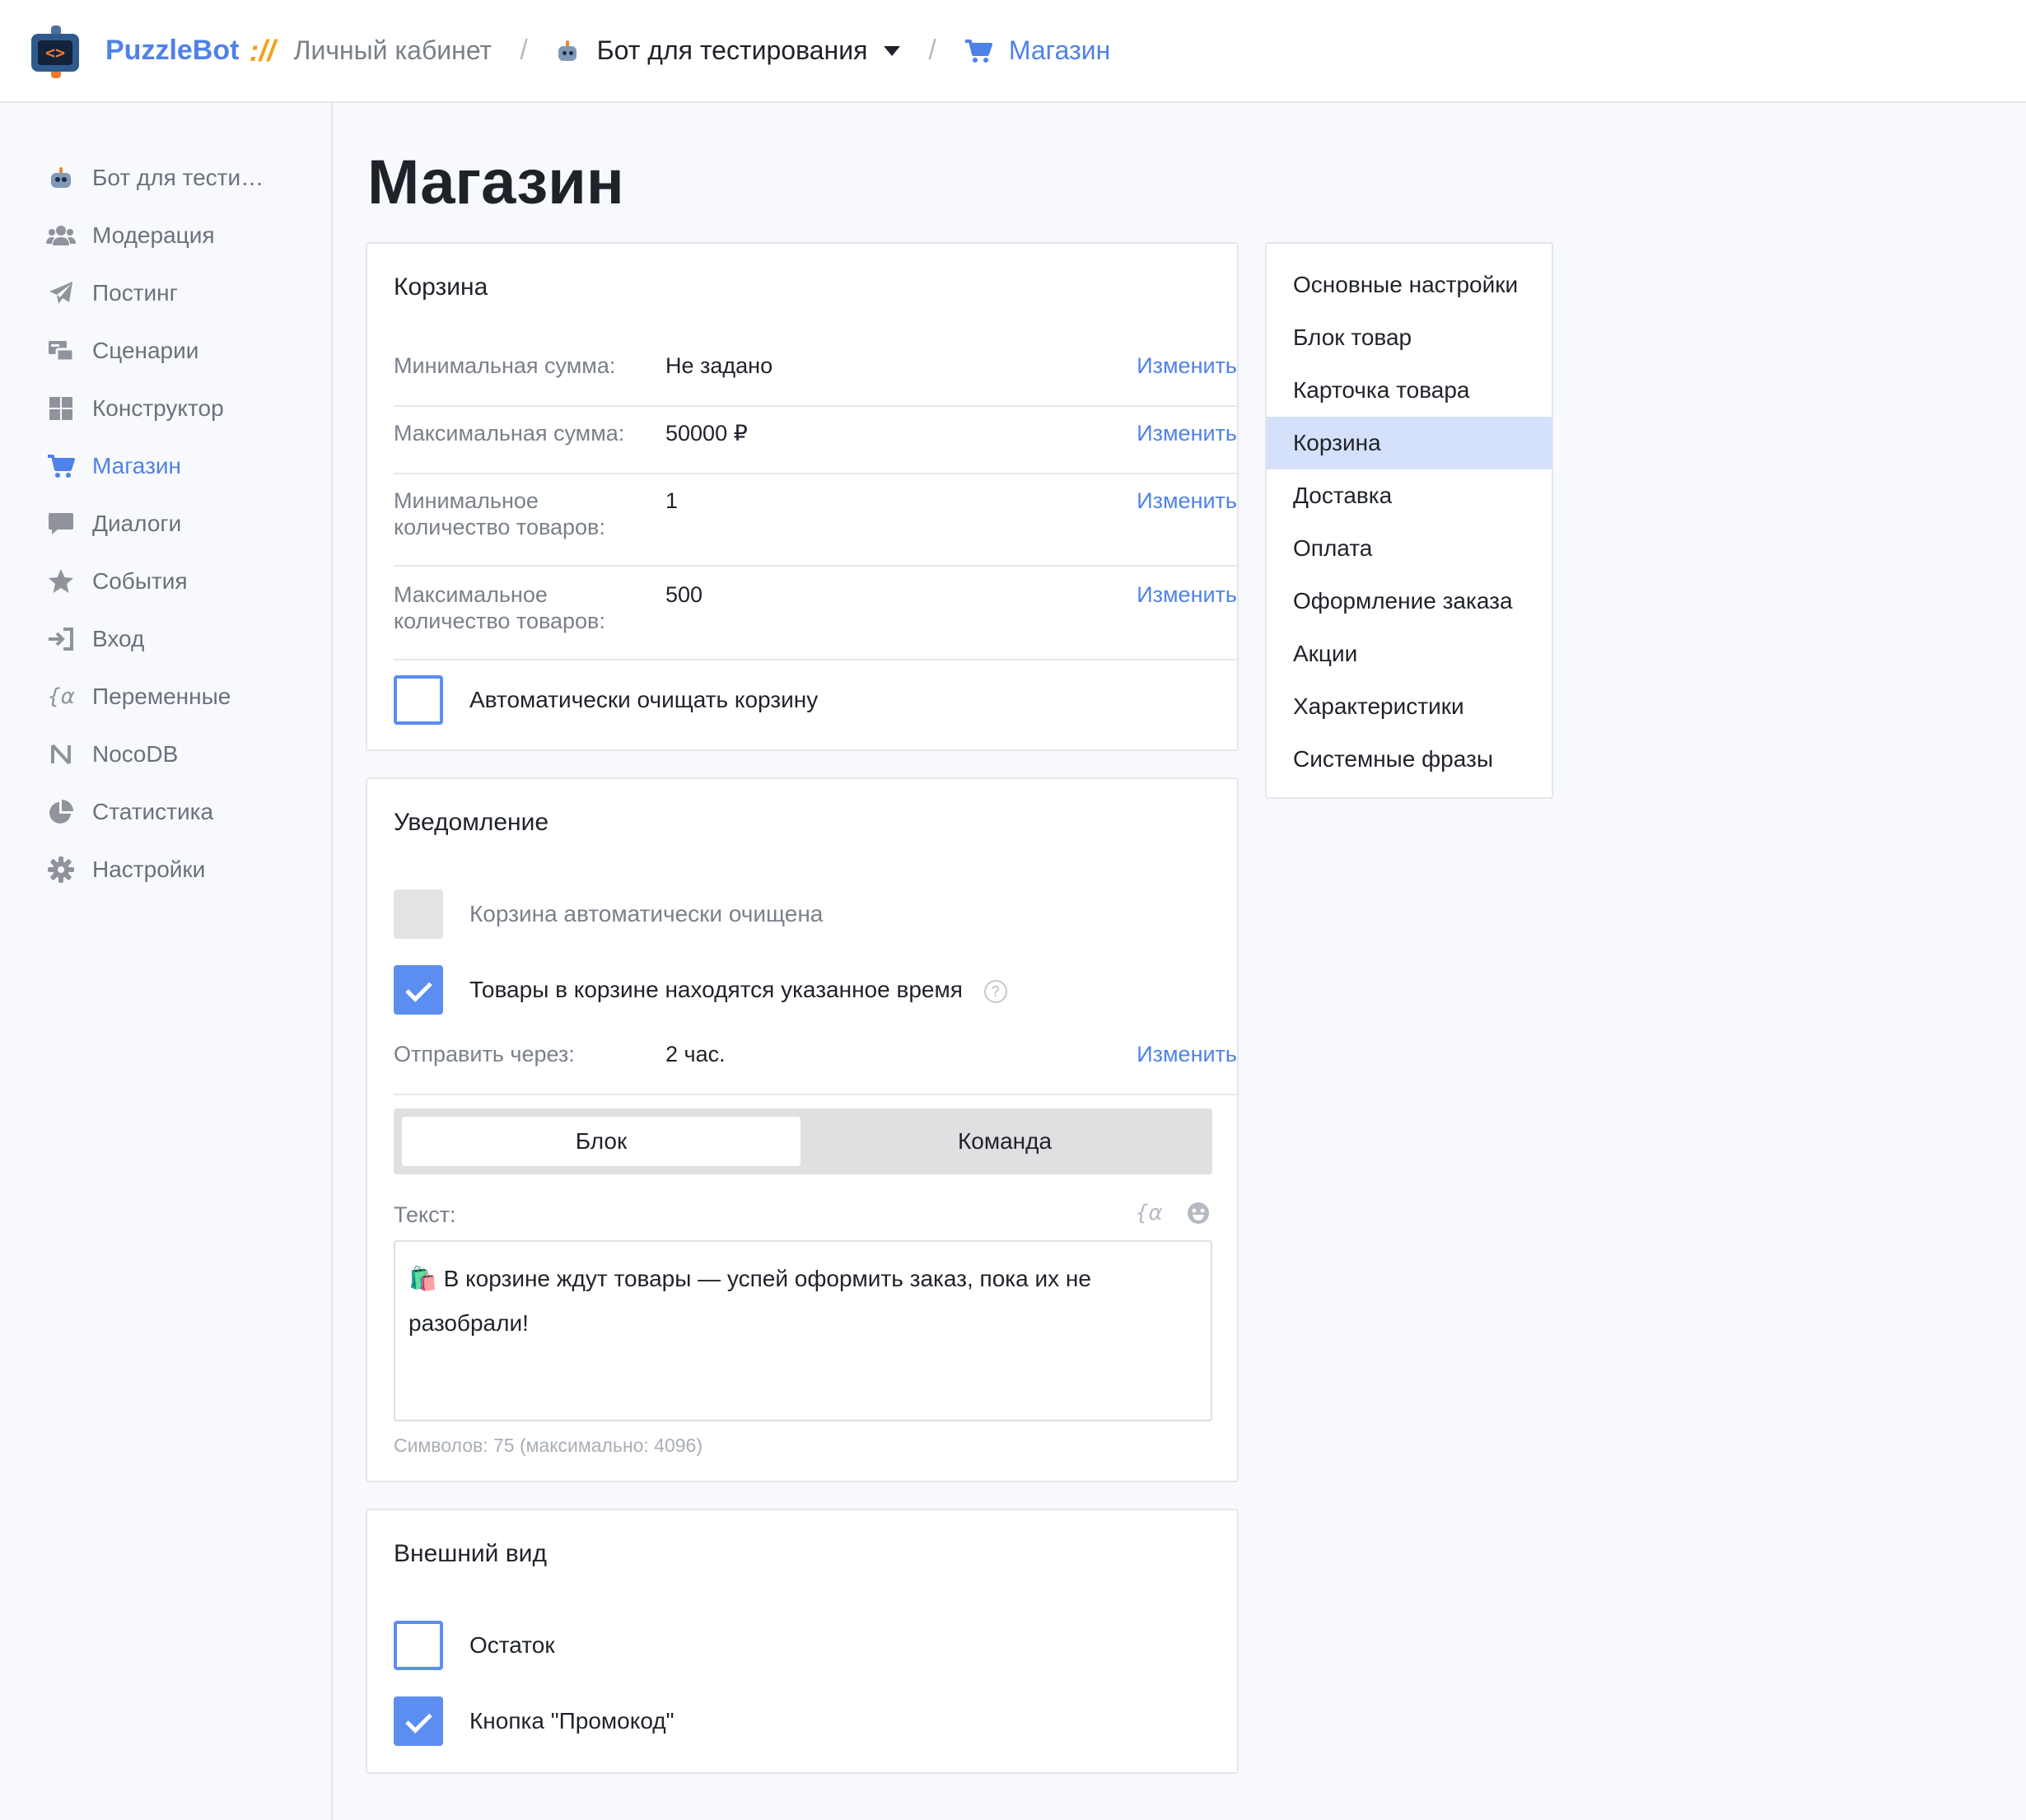 This screenshot has width=2026, height=1820. I want to click on chat-icon, so click(61, 524).